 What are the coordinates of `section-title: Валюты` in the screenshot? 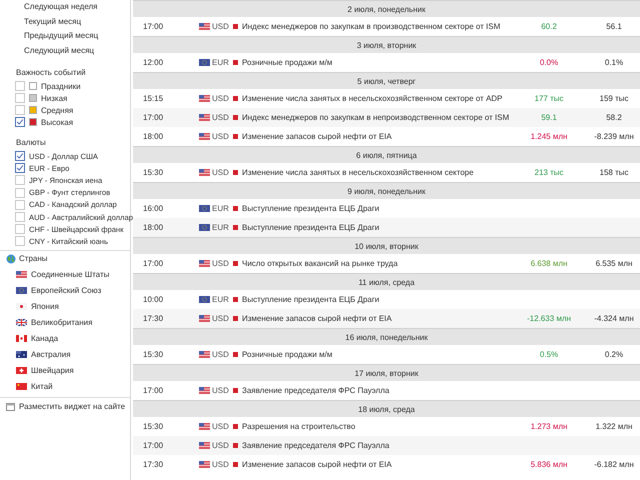 It's located at (31, 143).